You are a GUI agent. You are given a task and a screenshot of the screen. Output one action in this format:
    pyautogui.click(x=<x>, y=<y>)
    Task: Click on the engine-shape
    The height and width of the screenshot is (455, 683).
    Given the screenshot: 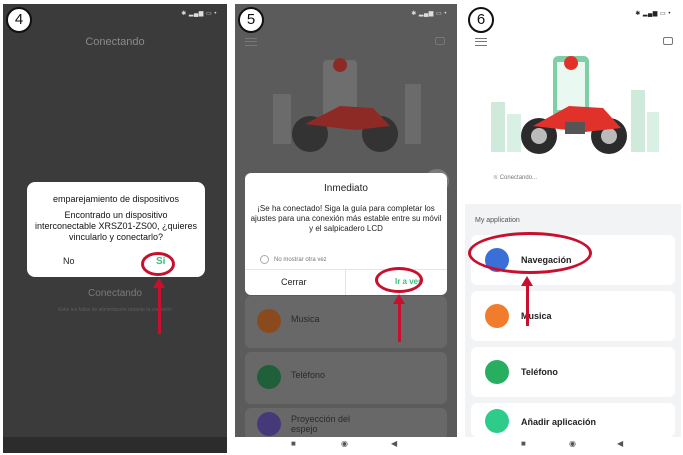 What is the action you would take?
    pyautogui.click(x=575, y=128)
    